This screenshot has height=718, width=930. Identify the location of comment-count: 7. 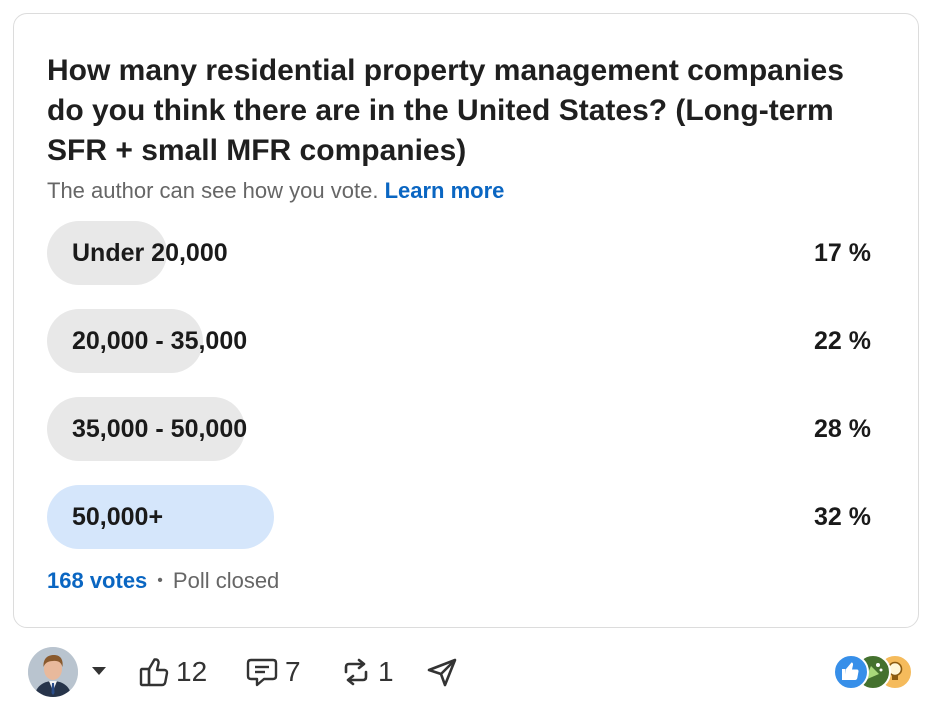
(293, 671).